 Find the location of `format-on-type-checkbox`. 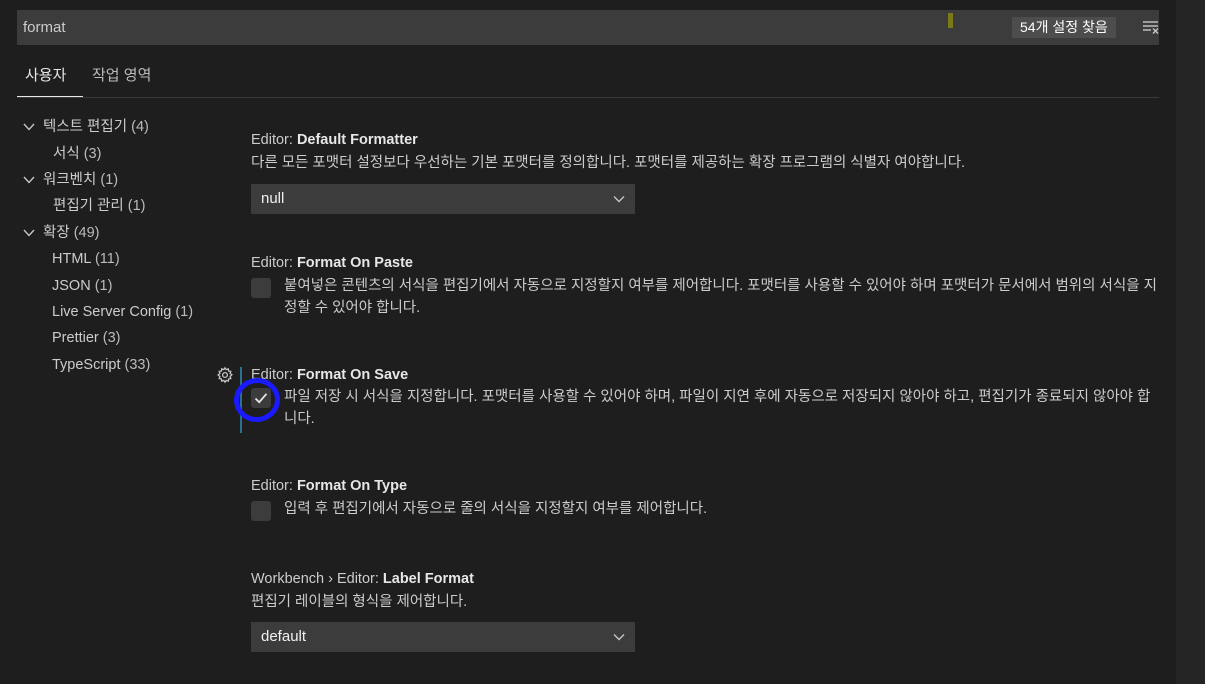

format-on-type-checkbox is located at coordinates (261, 511).